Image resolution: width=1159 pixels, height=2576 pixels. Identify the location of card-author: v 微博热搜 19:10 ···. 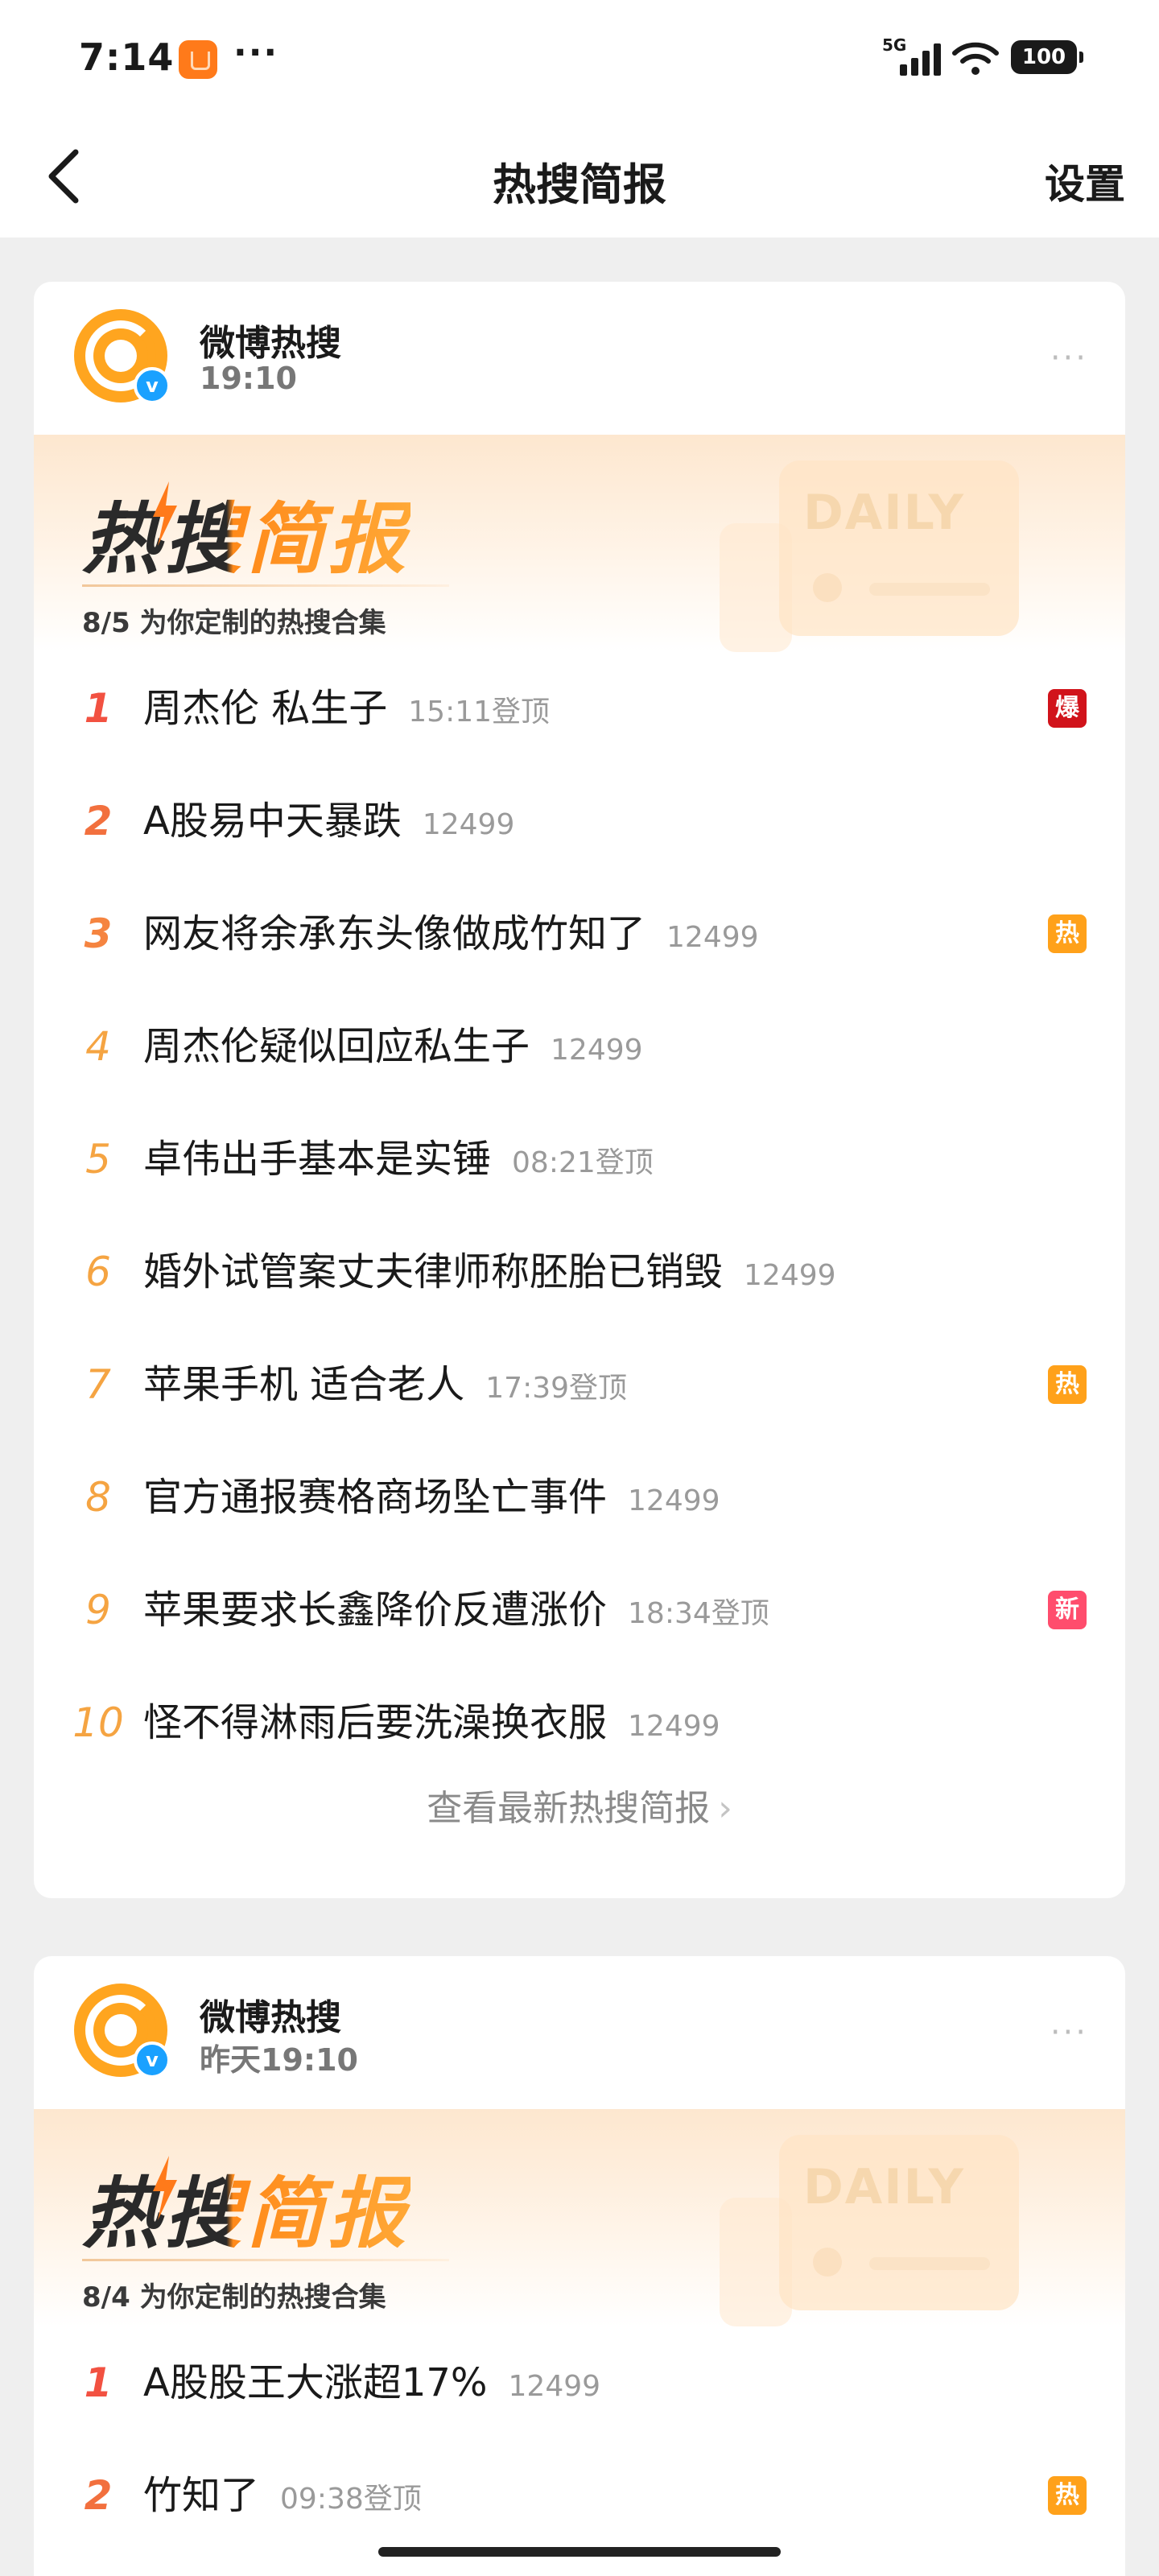
(581, 357).